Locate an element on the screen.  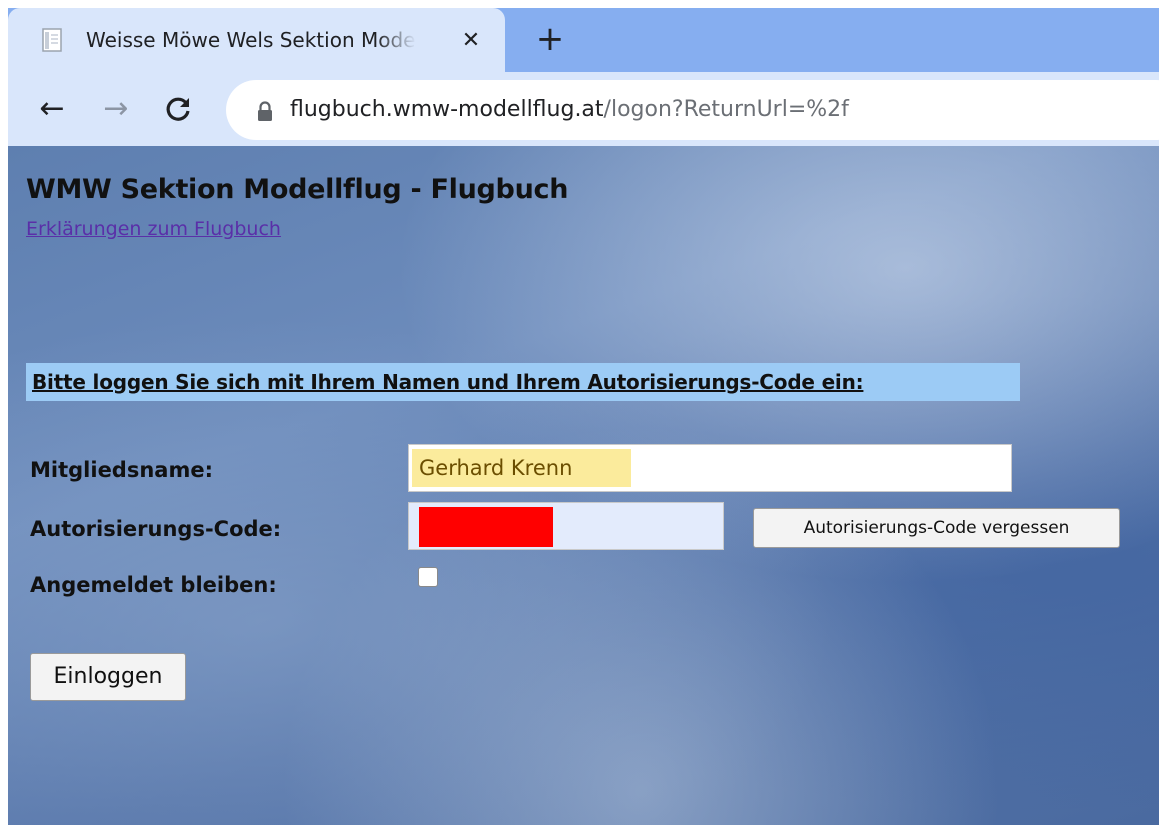
member-name-input: Gerhard Krenn is located at coordinates (710, 468).